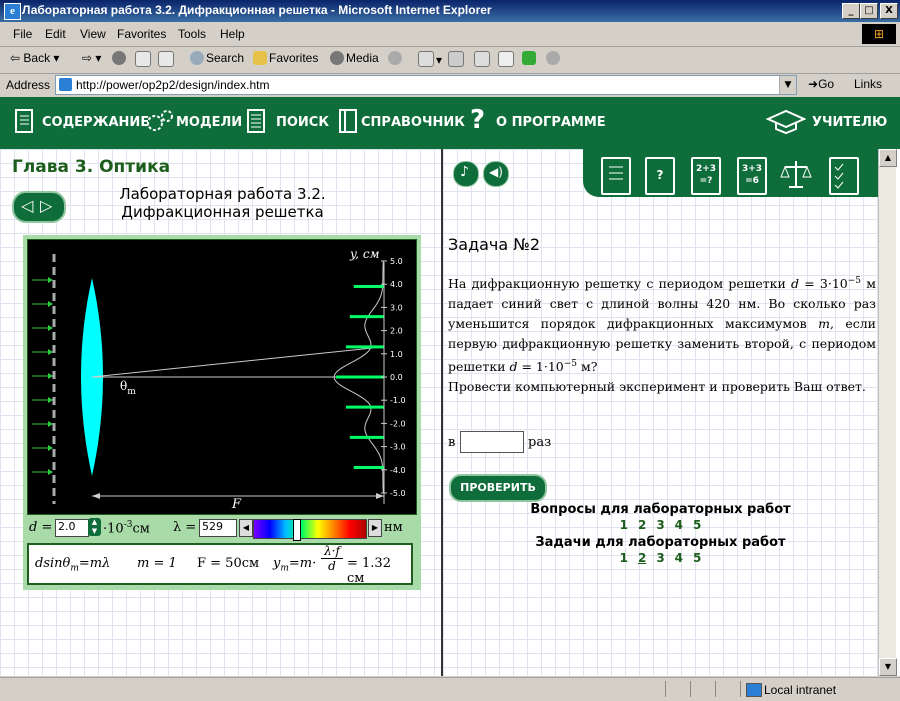 This screenshot has height=701, width=900. I want to click on menu-file: File, so click(22, 34).